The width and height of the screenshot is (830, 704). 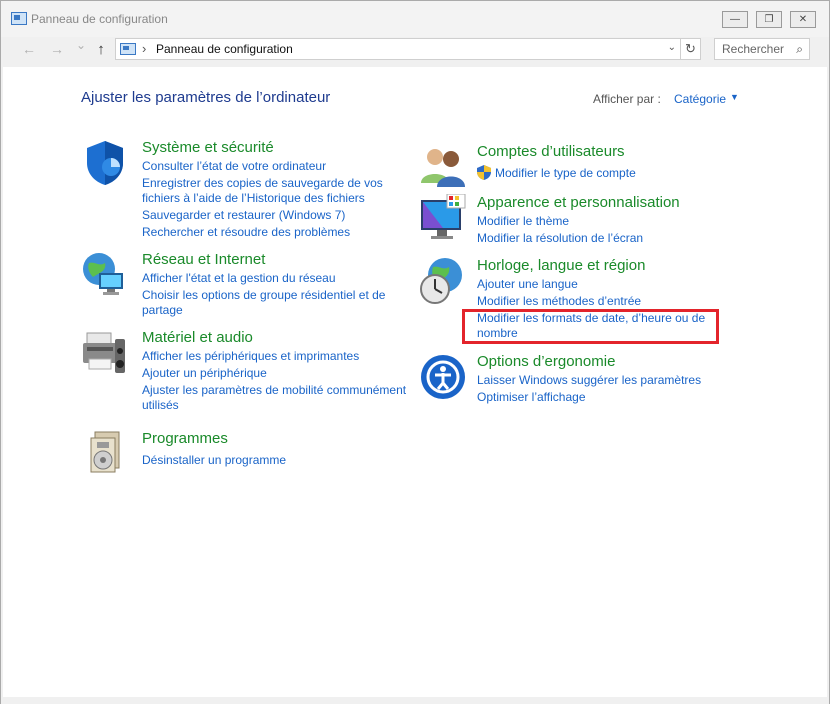 What do you see at coordinates (204, 373) in the screenshot?
I see `link-add-device: Ajouter un périphérique` at bounding box center [204, 373].